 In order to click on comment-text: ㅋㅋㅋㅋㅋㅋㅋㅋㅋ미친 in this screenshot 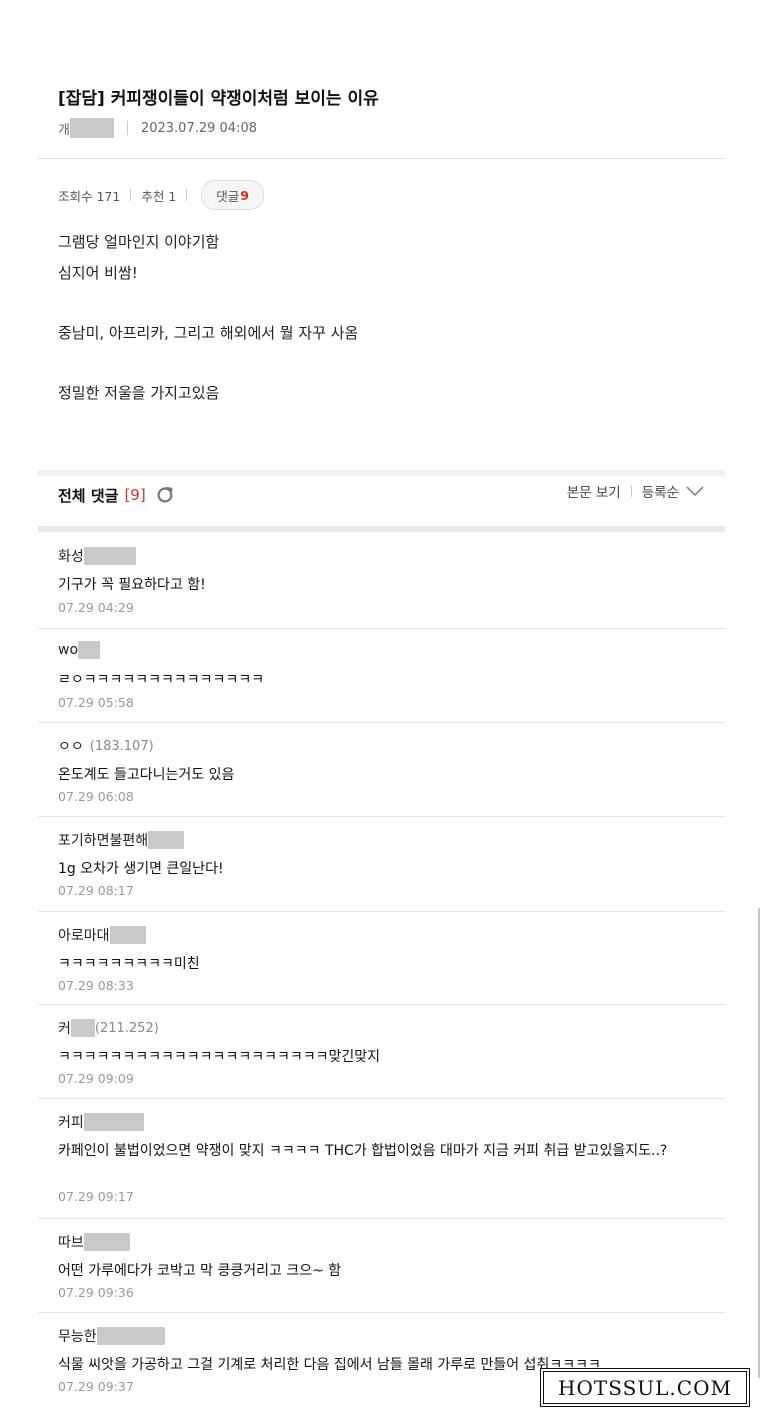, I will do `click(129, 964)`.